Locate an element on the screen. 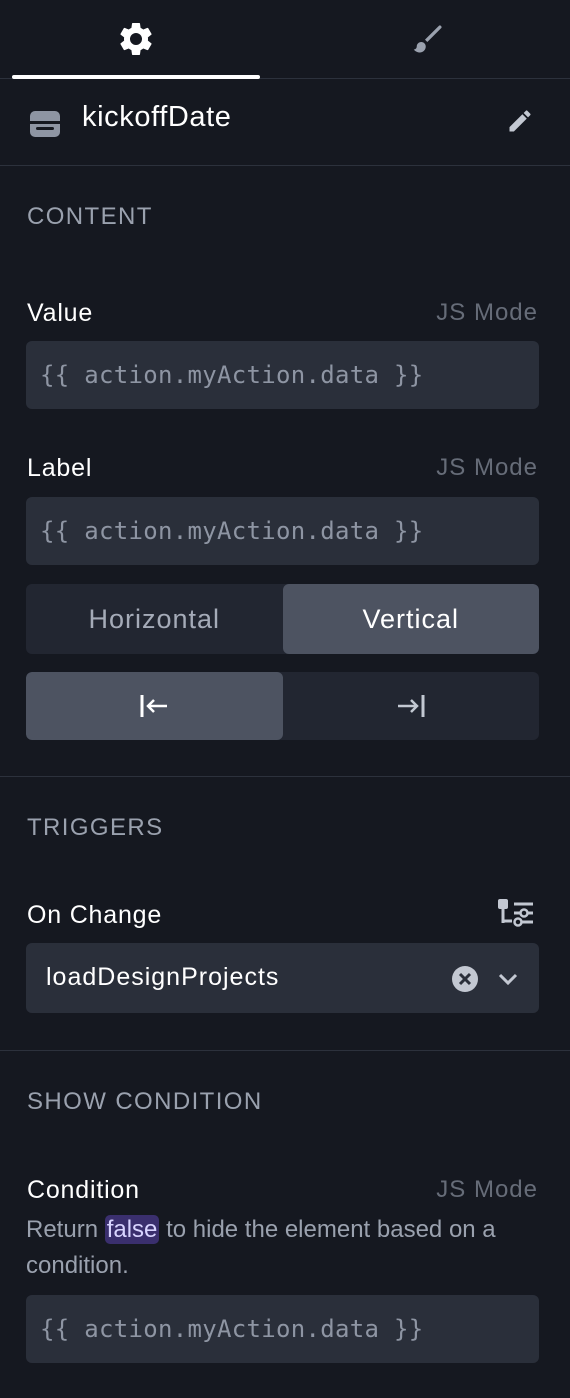  on-change-selected-value: loadDesignProjects is located at coordinates (163, 977).